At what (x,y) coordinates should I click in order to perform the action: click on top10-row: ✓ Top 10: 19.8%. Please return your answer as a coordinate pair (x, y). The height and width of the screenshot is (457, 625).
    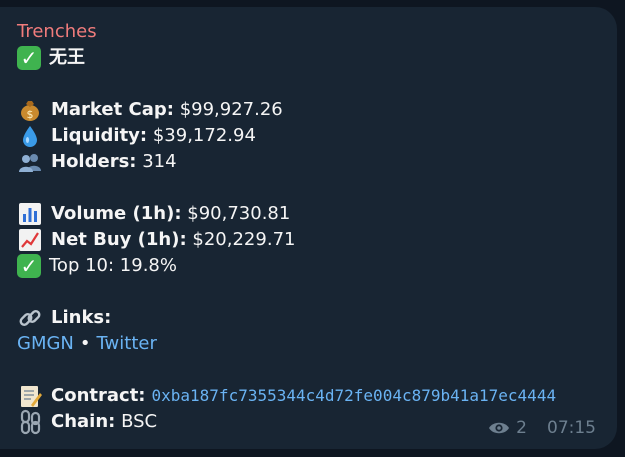
    Looking at the image, I should click on (97, 266).